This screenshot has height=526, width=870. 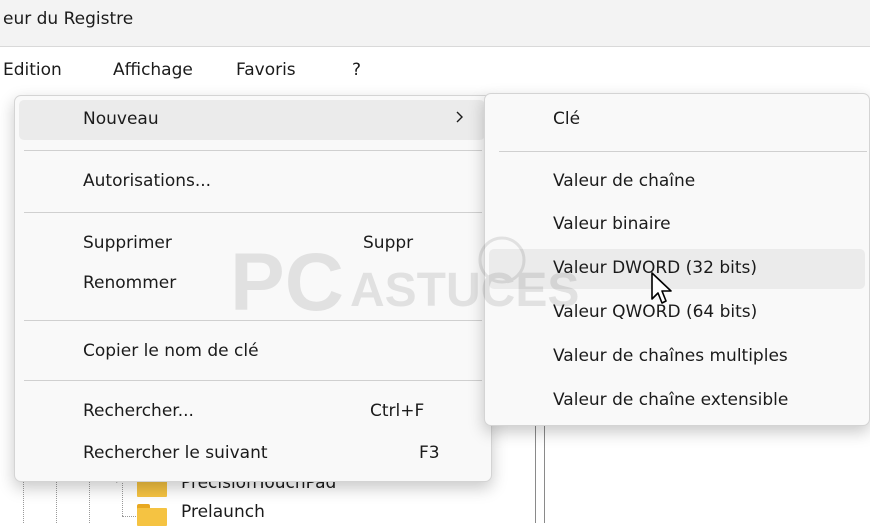 I want to click on menu-item-label: Renommer, so click(x=130, y=283).